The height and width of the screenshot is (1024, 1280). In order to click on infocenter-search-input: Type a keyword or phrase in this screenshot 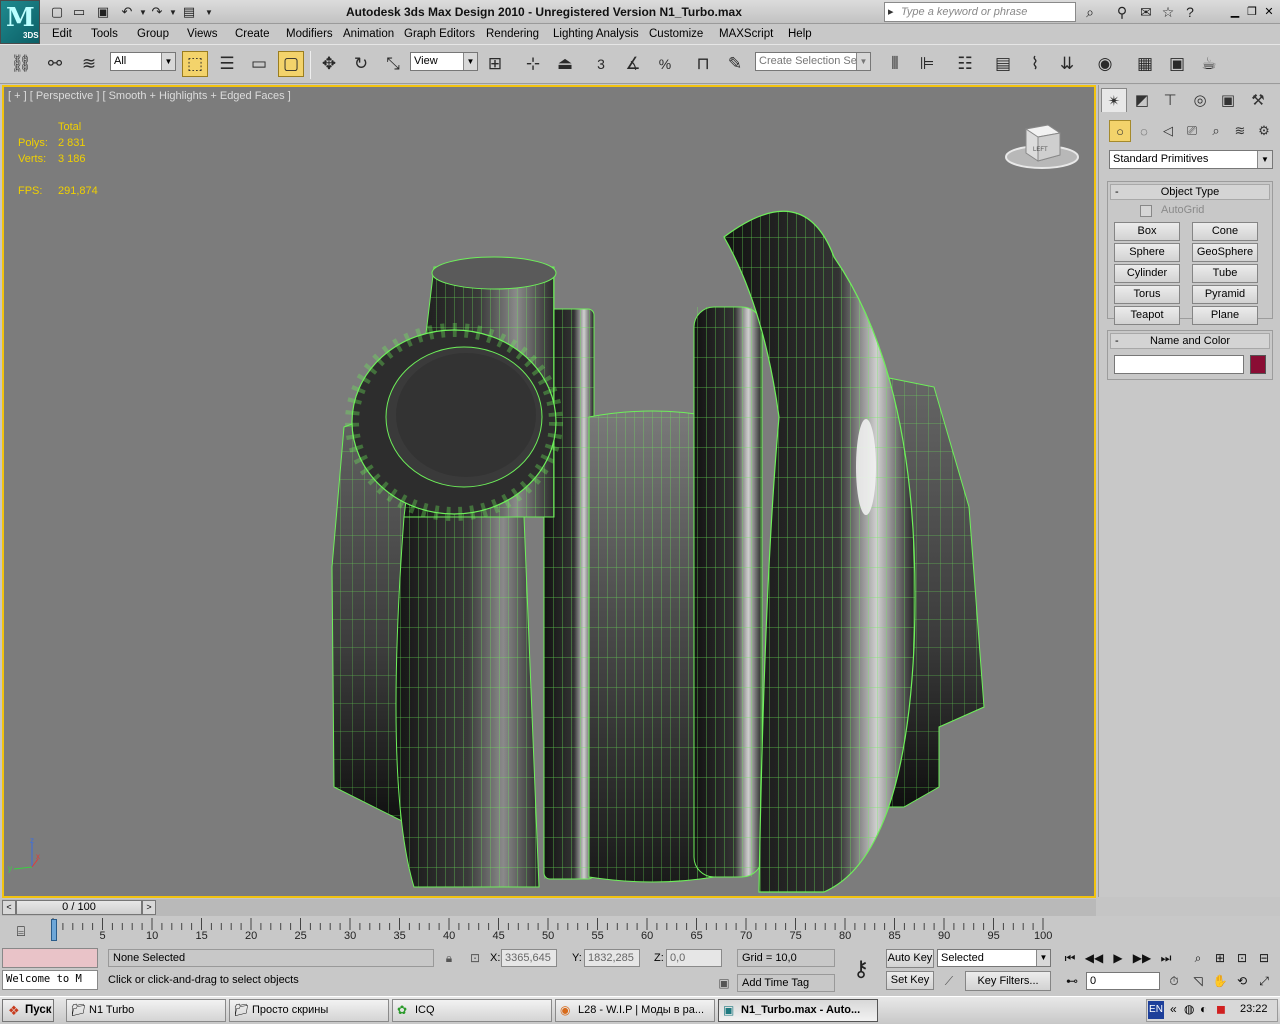, I will do `click(980, 12)`.